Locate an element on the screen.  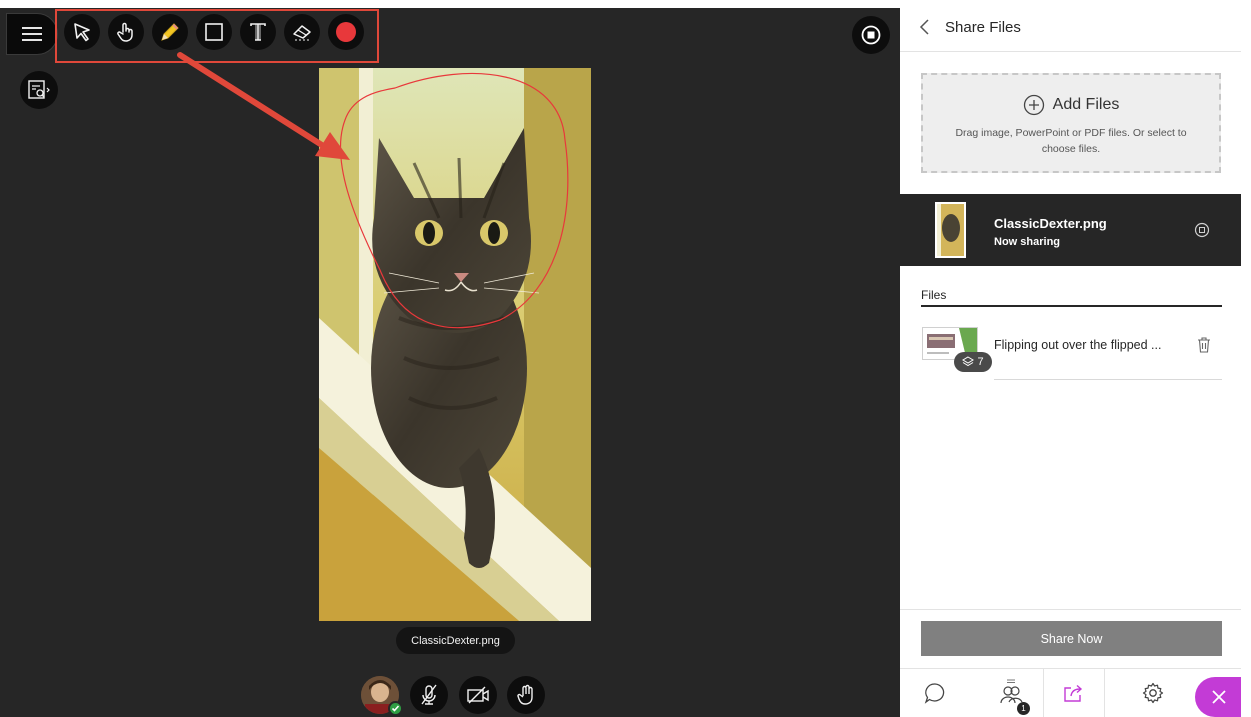
files-heading: Files is located at coordinates (934, 295).